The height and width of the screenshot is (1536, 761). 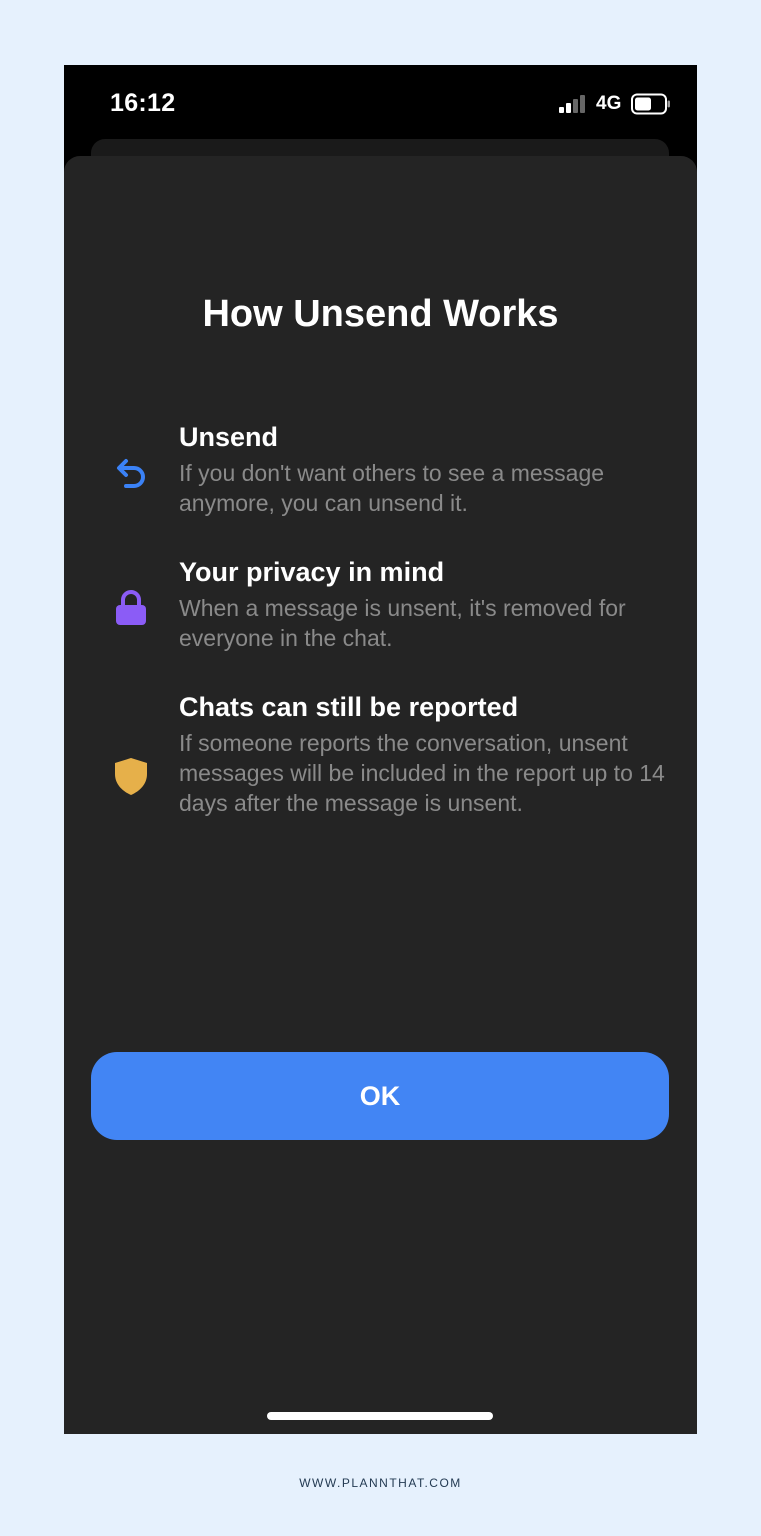 What do you see at coordinates (131, 776) in the screenshot?
I see `shield-icon` at bounding box center [131, 776].